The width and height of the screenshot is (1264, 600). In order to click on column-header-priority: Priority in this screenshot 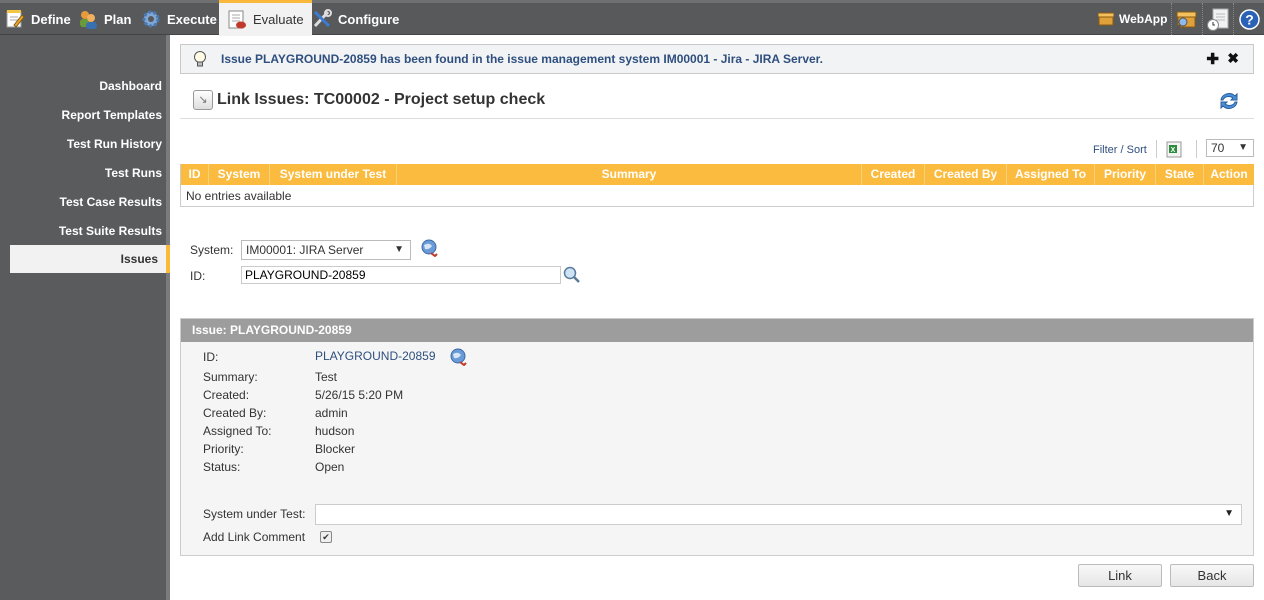, I will do `click(1125, 174)`.